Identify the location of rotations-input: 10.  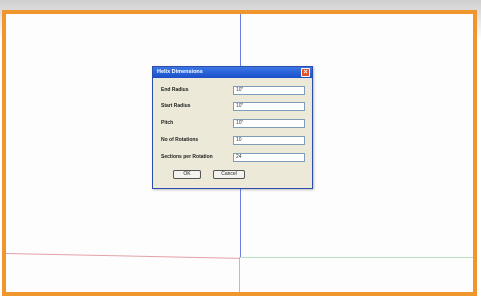
(269, 140).